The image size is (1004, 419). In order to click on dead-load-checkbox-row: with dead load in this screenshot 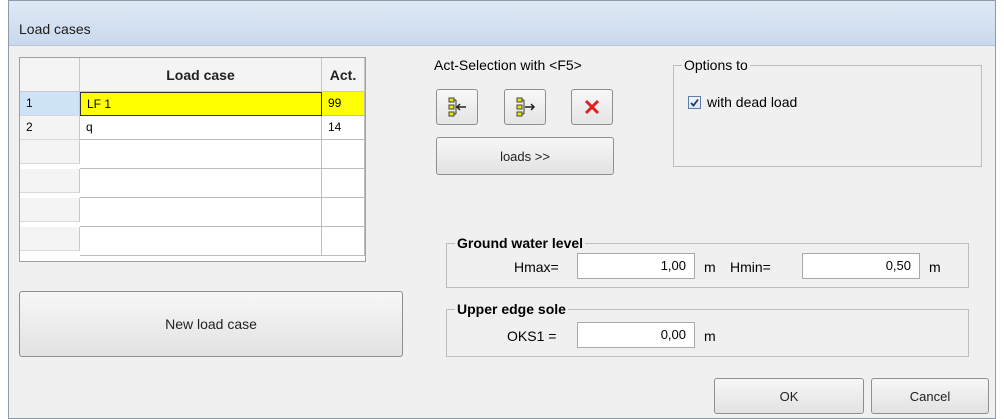, I will do `click(742, 102)`.